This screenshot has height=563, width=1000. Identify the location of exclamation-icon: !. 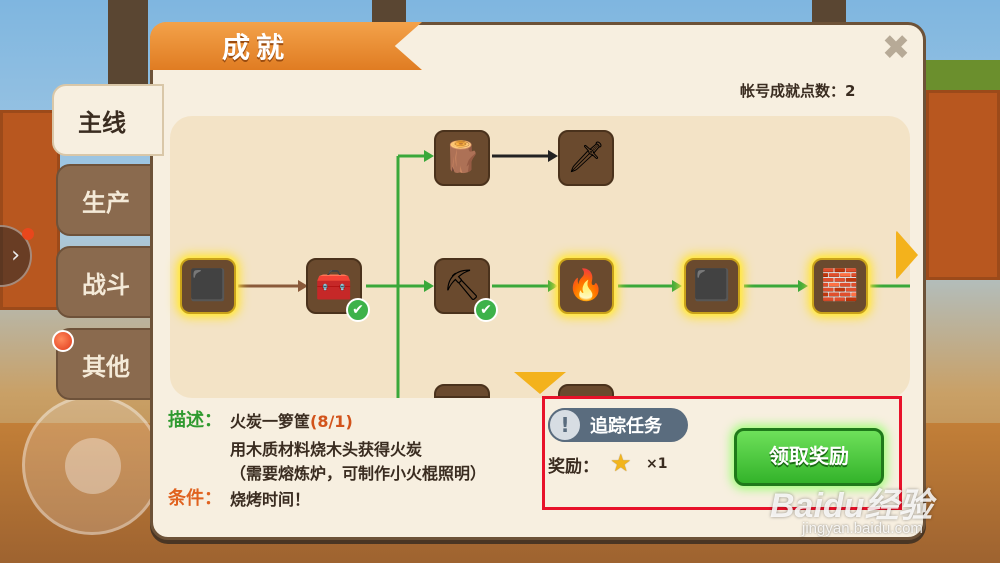
(565, 425).